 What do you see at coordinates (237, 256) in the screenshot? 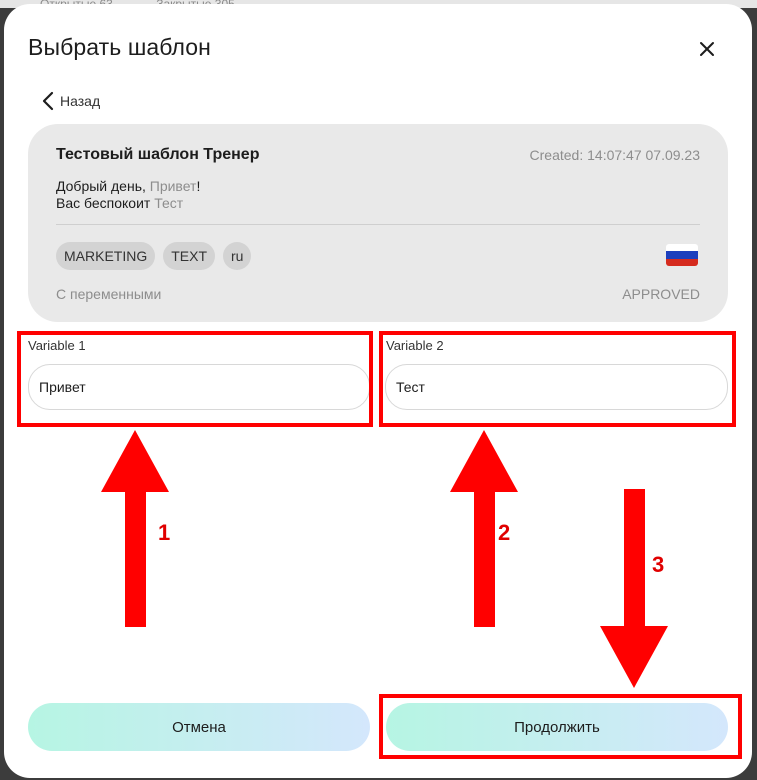
I see `tag-language: ru` at bounding box center [237, 256].